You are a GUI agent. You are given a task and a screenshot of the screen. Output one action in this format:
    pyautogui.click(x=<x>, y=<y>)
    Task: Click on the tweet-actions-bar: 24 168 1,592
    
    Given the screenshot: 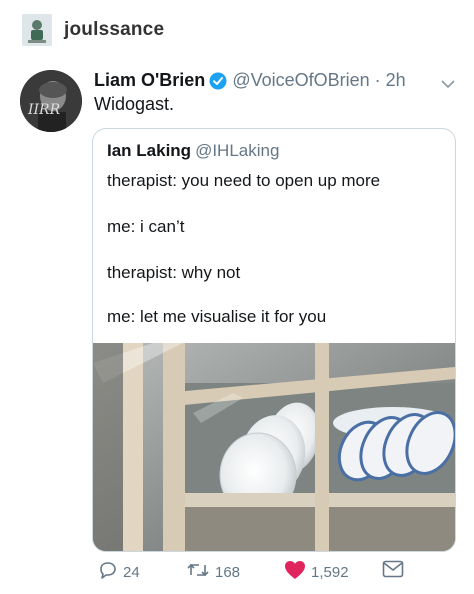 What is the action you would take?
    pyautogui.click(x=253, y=572)
    